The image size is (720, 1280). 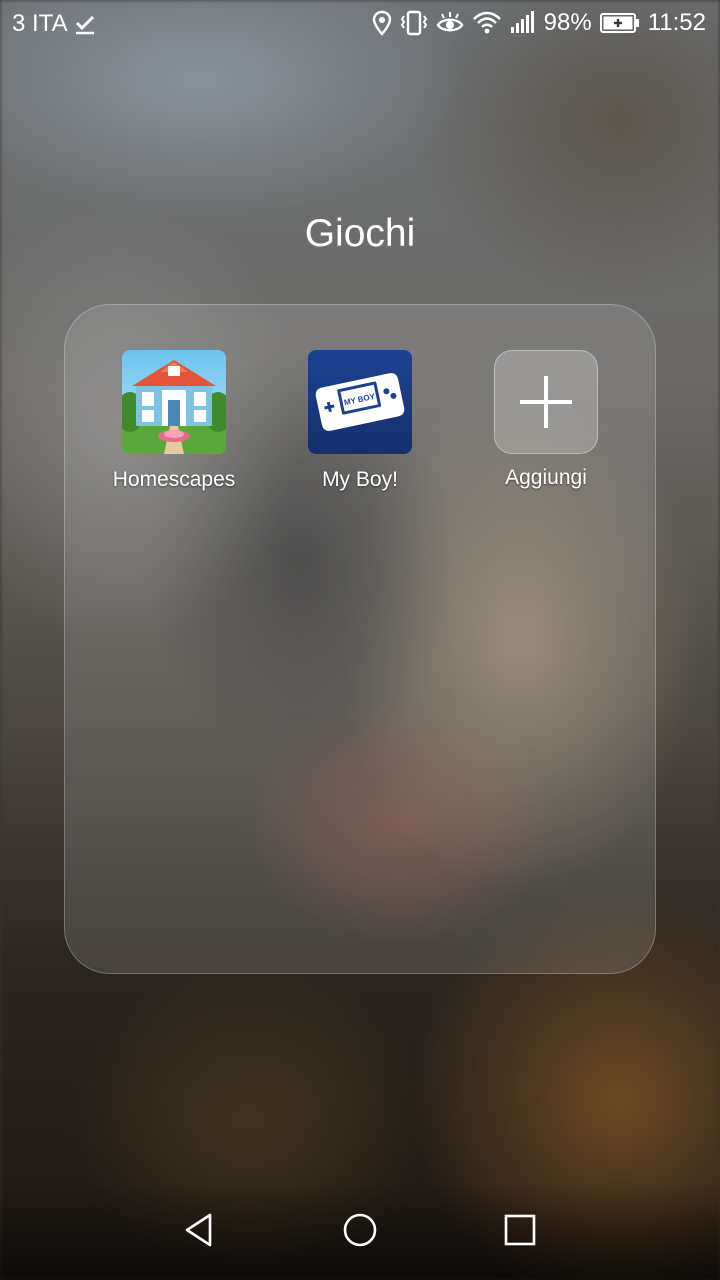 I want to click on location-icon, so click(x=382, y=23).